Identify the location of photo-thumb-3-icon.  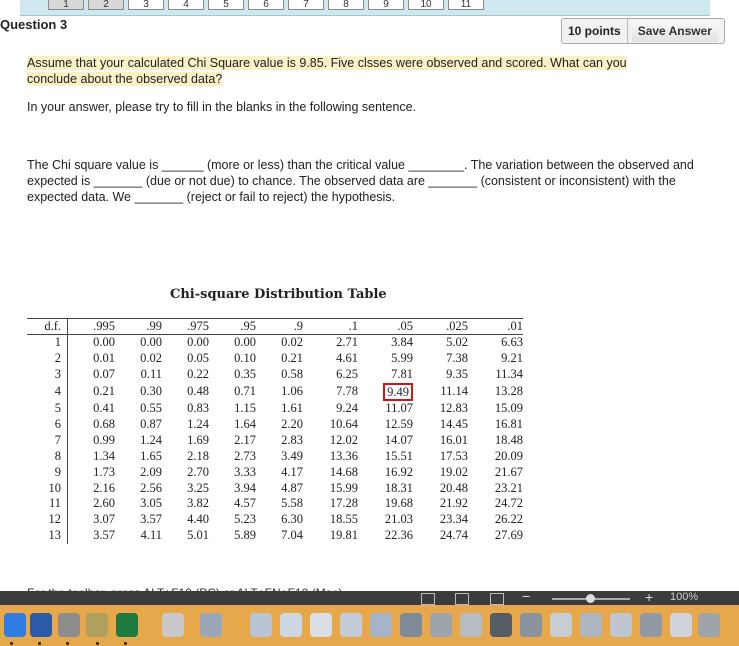
(501, 625).